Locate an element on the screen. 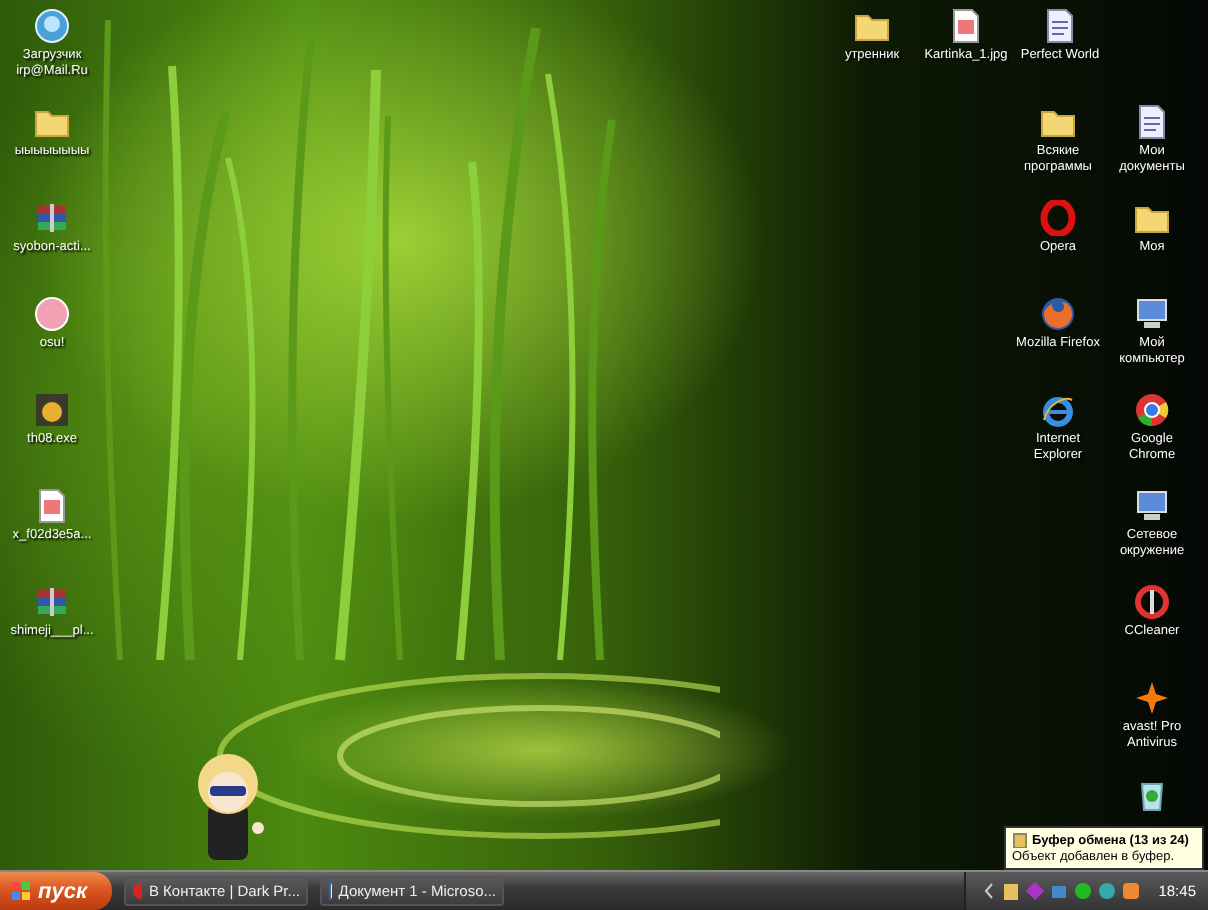 This screenshot has height=910, width=1208. status-icon is located at coordinates (1083, 891).